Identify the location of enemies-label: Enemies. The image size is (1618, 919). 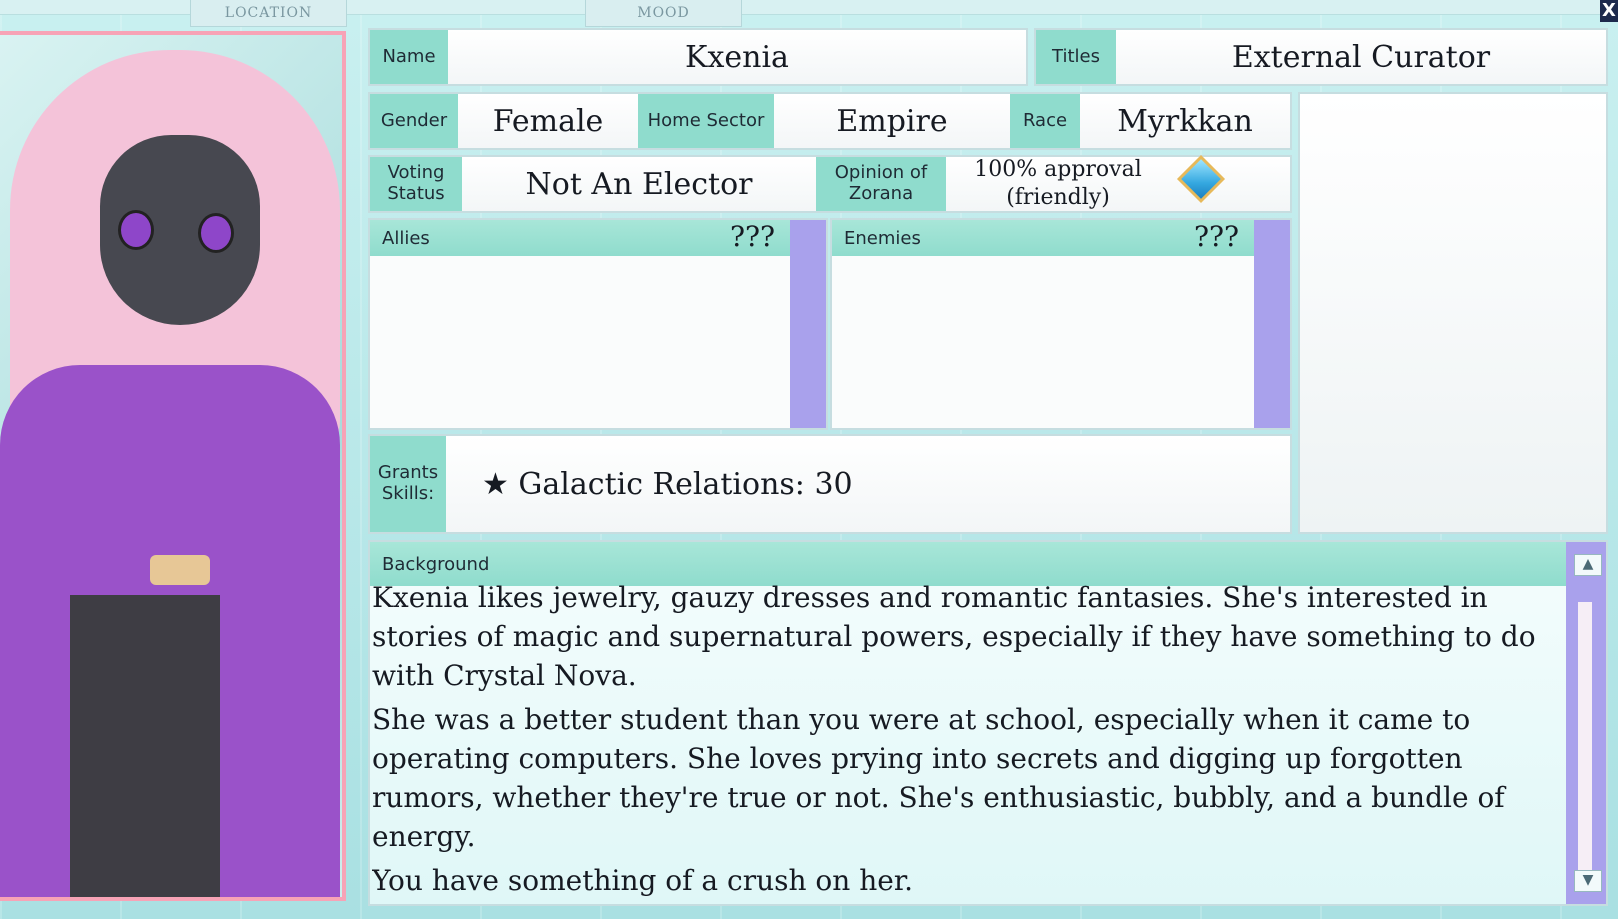
(882, 238).